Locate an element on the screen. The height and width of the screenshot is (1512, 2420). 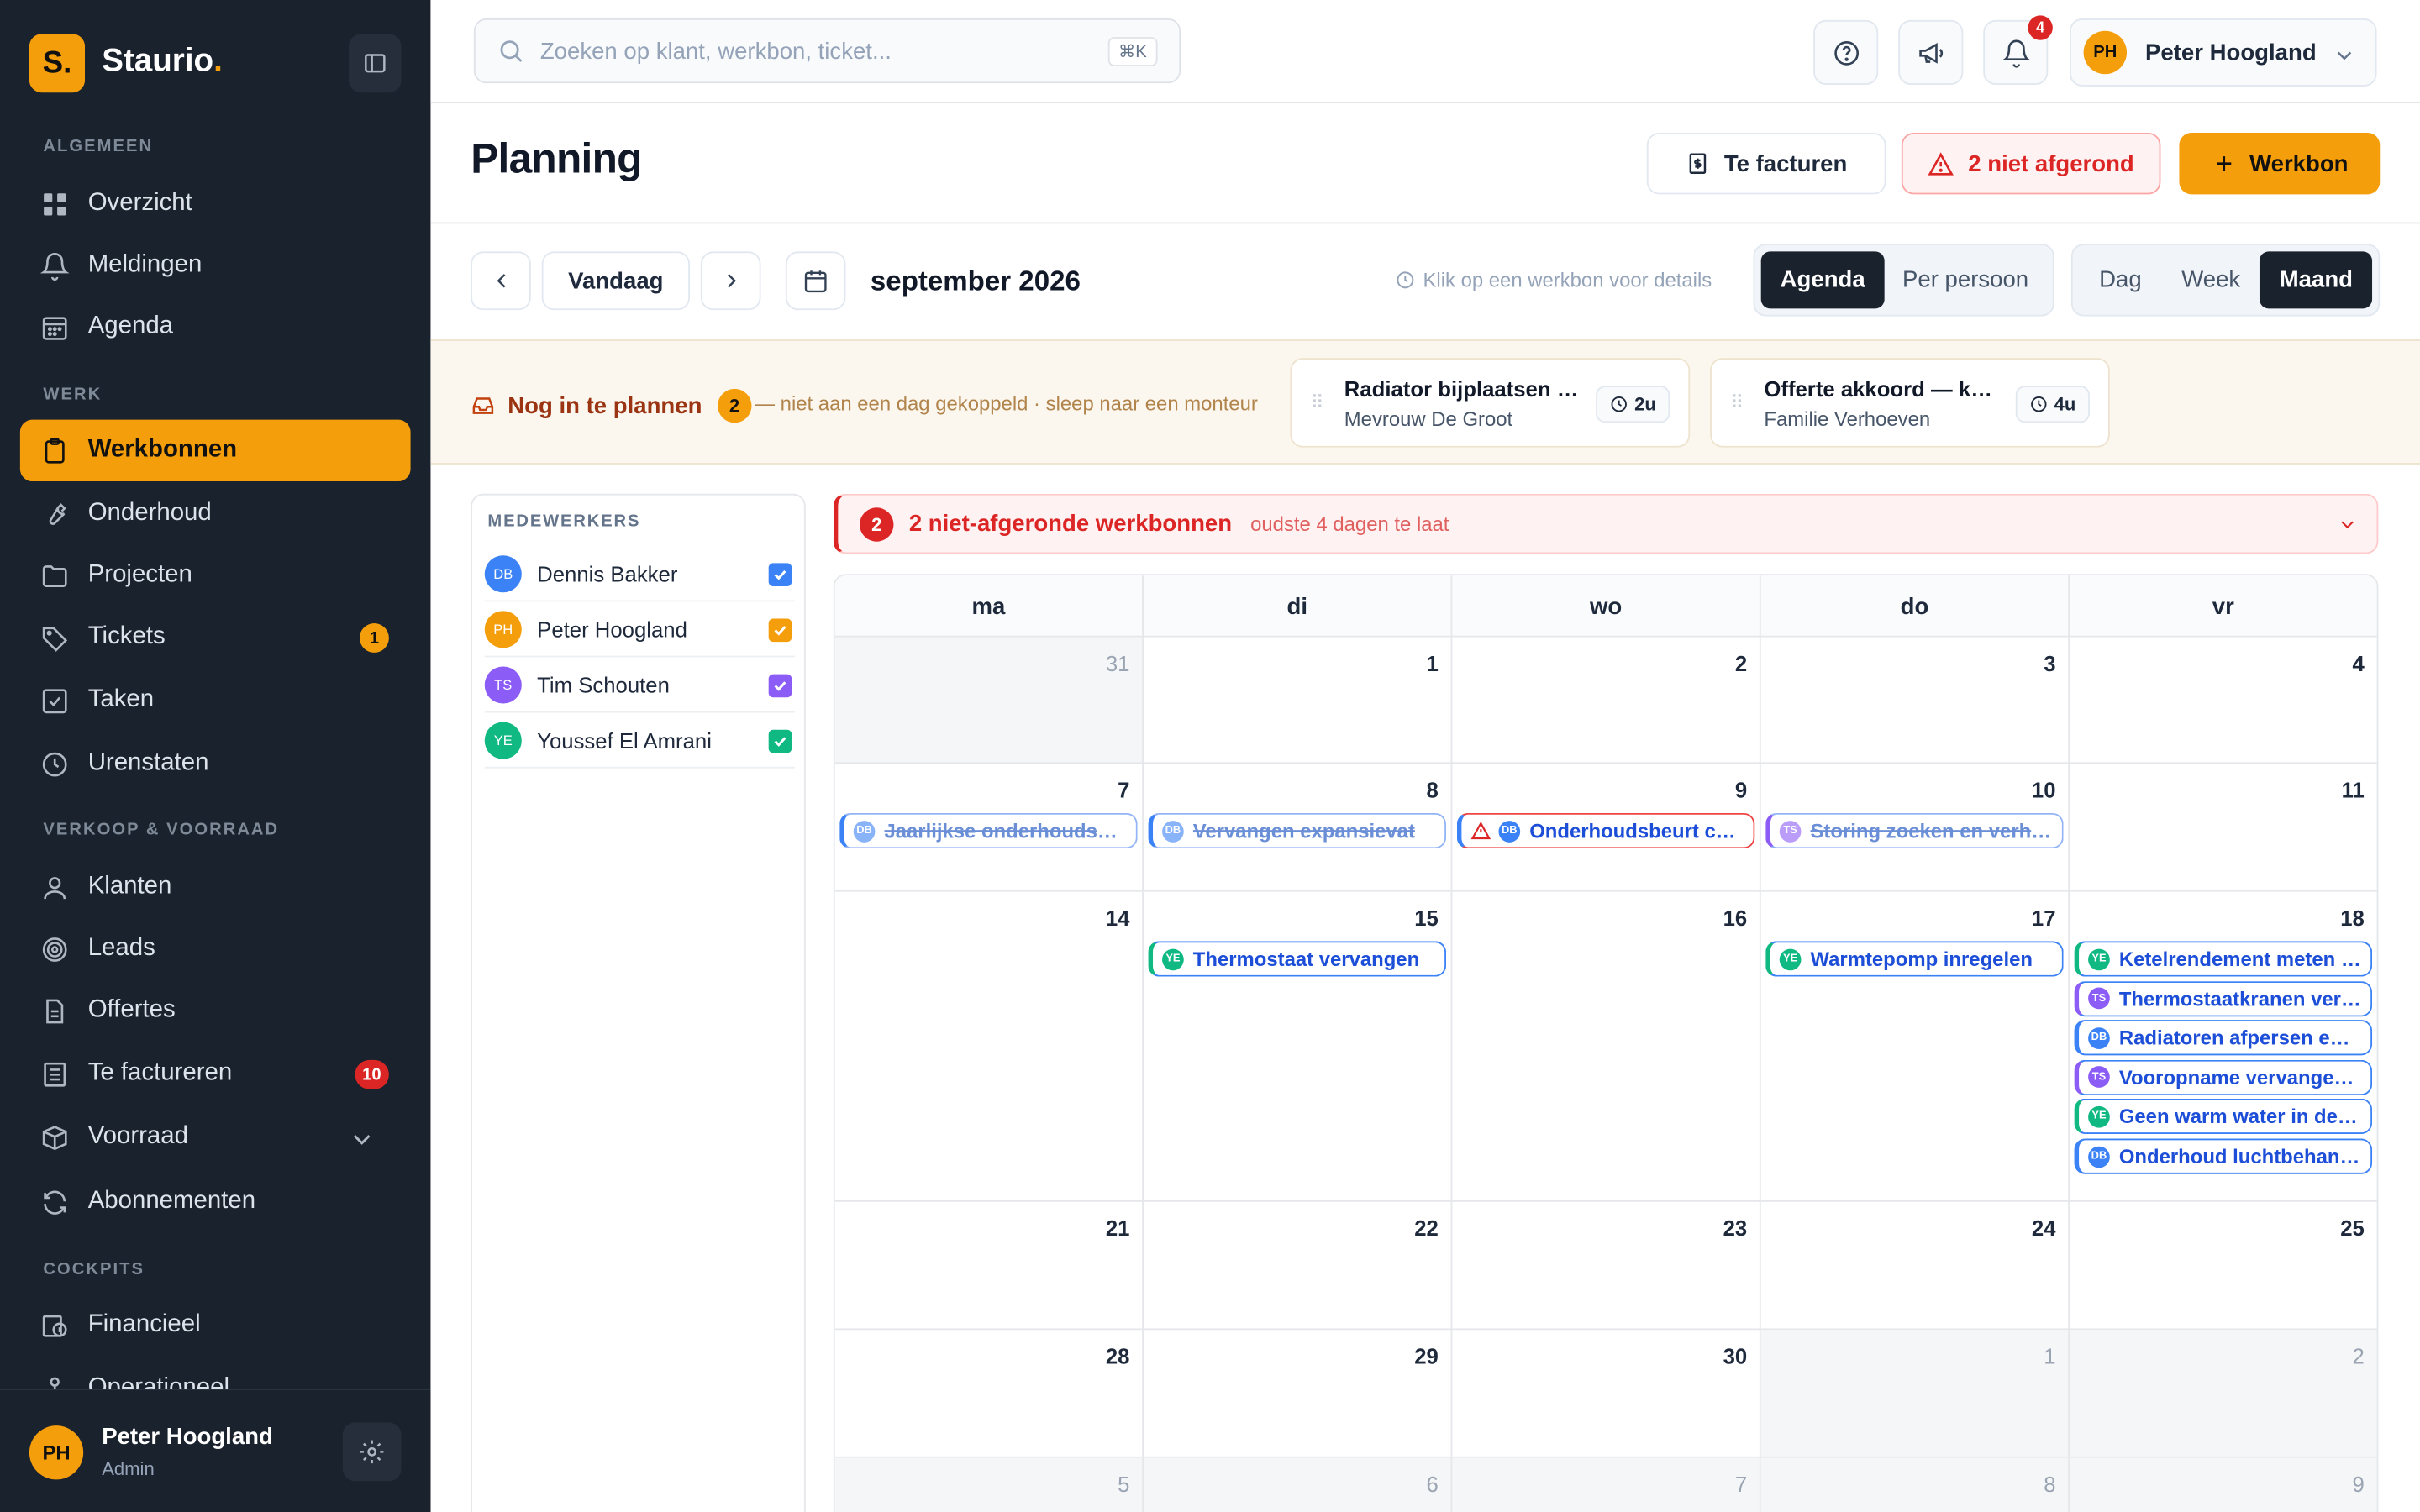
calendar-day-cell: 23 is located at coordinates (1606, 1266).